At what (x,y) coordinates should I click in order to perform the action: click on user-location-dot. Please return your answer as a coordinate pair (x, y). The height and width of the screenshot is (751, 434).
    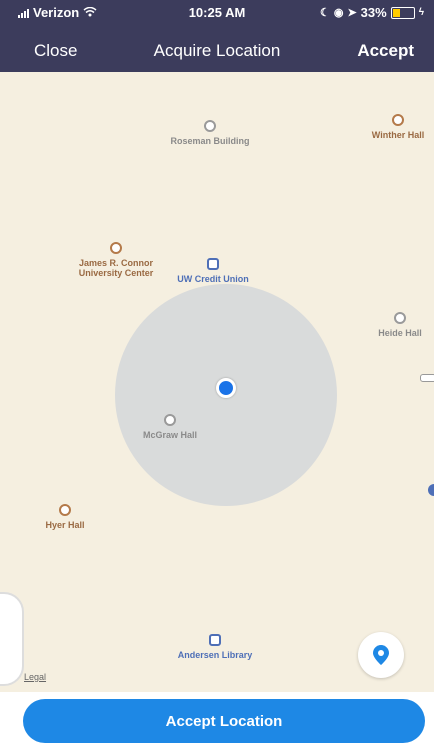
    Looking at the image, I should click on (226, 388).